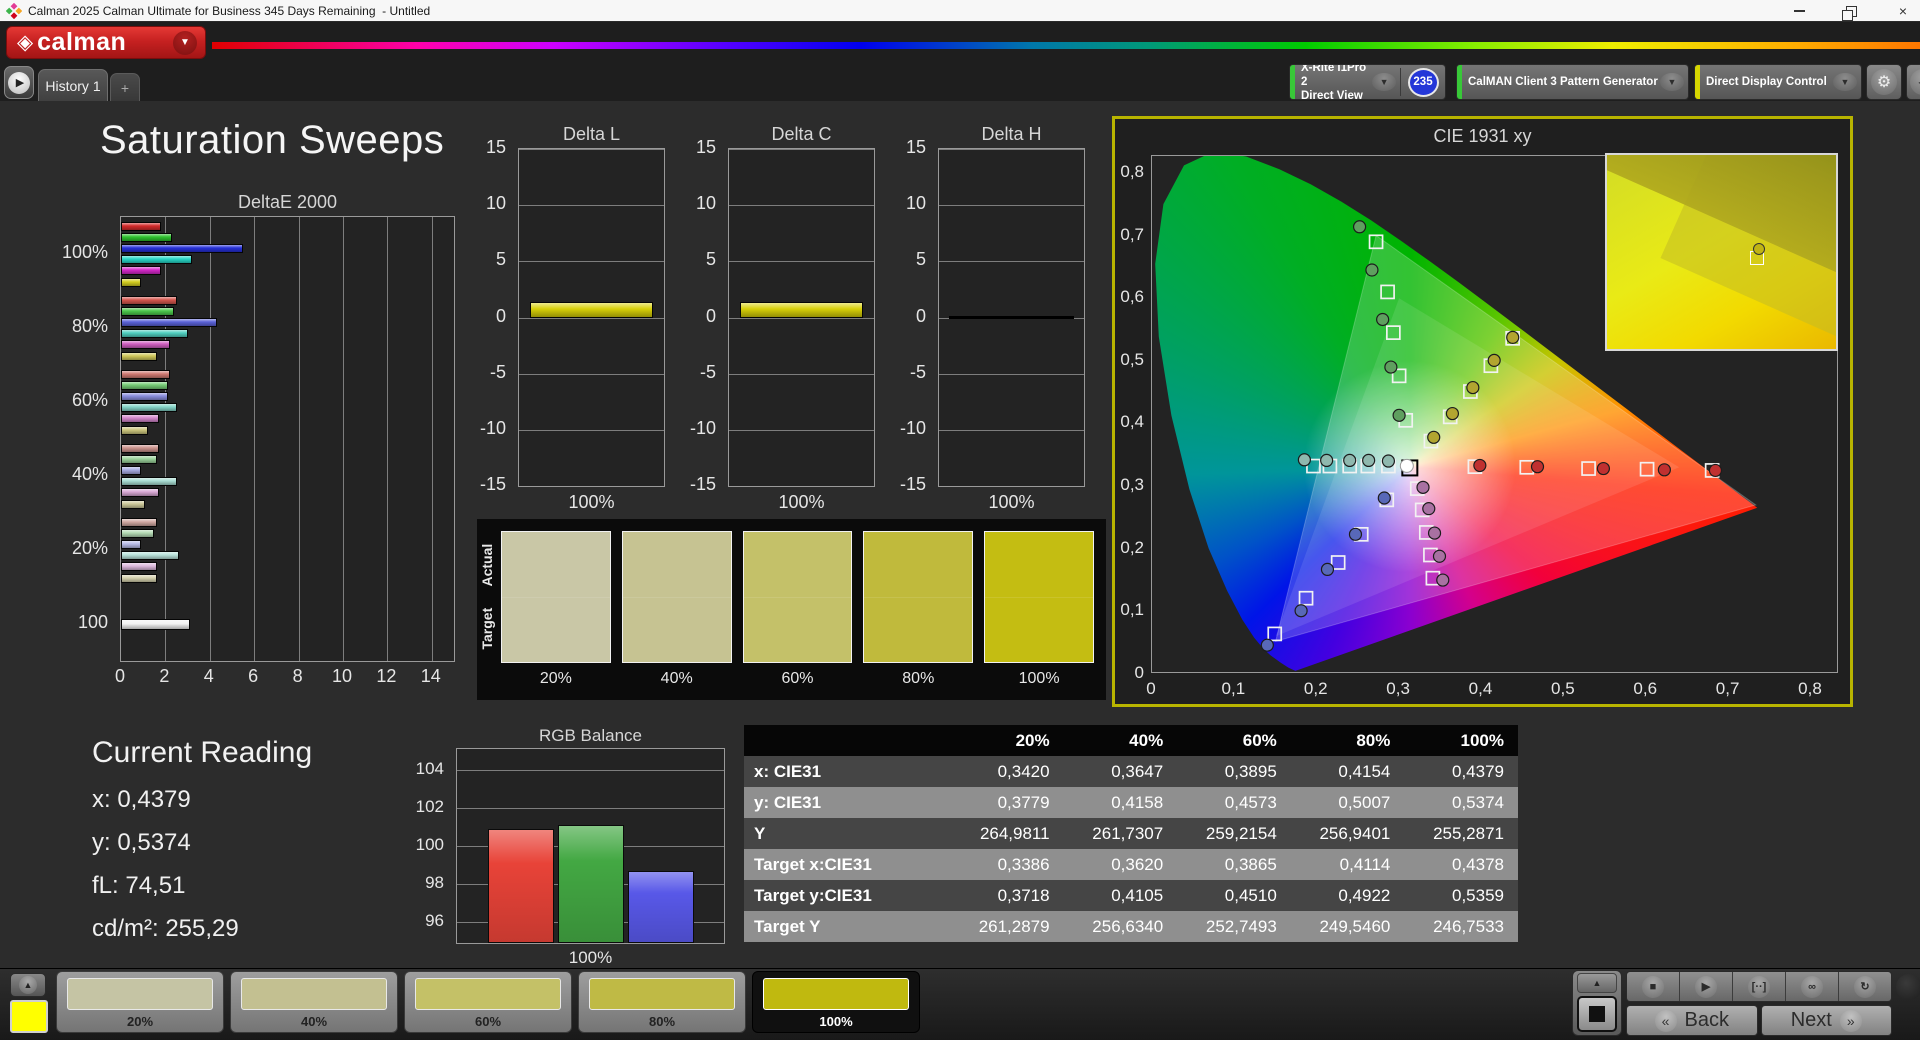 This screenshot has width=1920, height=1040. What do you see at coordinates (29, 1016) in the screenshot?
I see `current-pattern-swatch` at bounding box center [29, 1016].